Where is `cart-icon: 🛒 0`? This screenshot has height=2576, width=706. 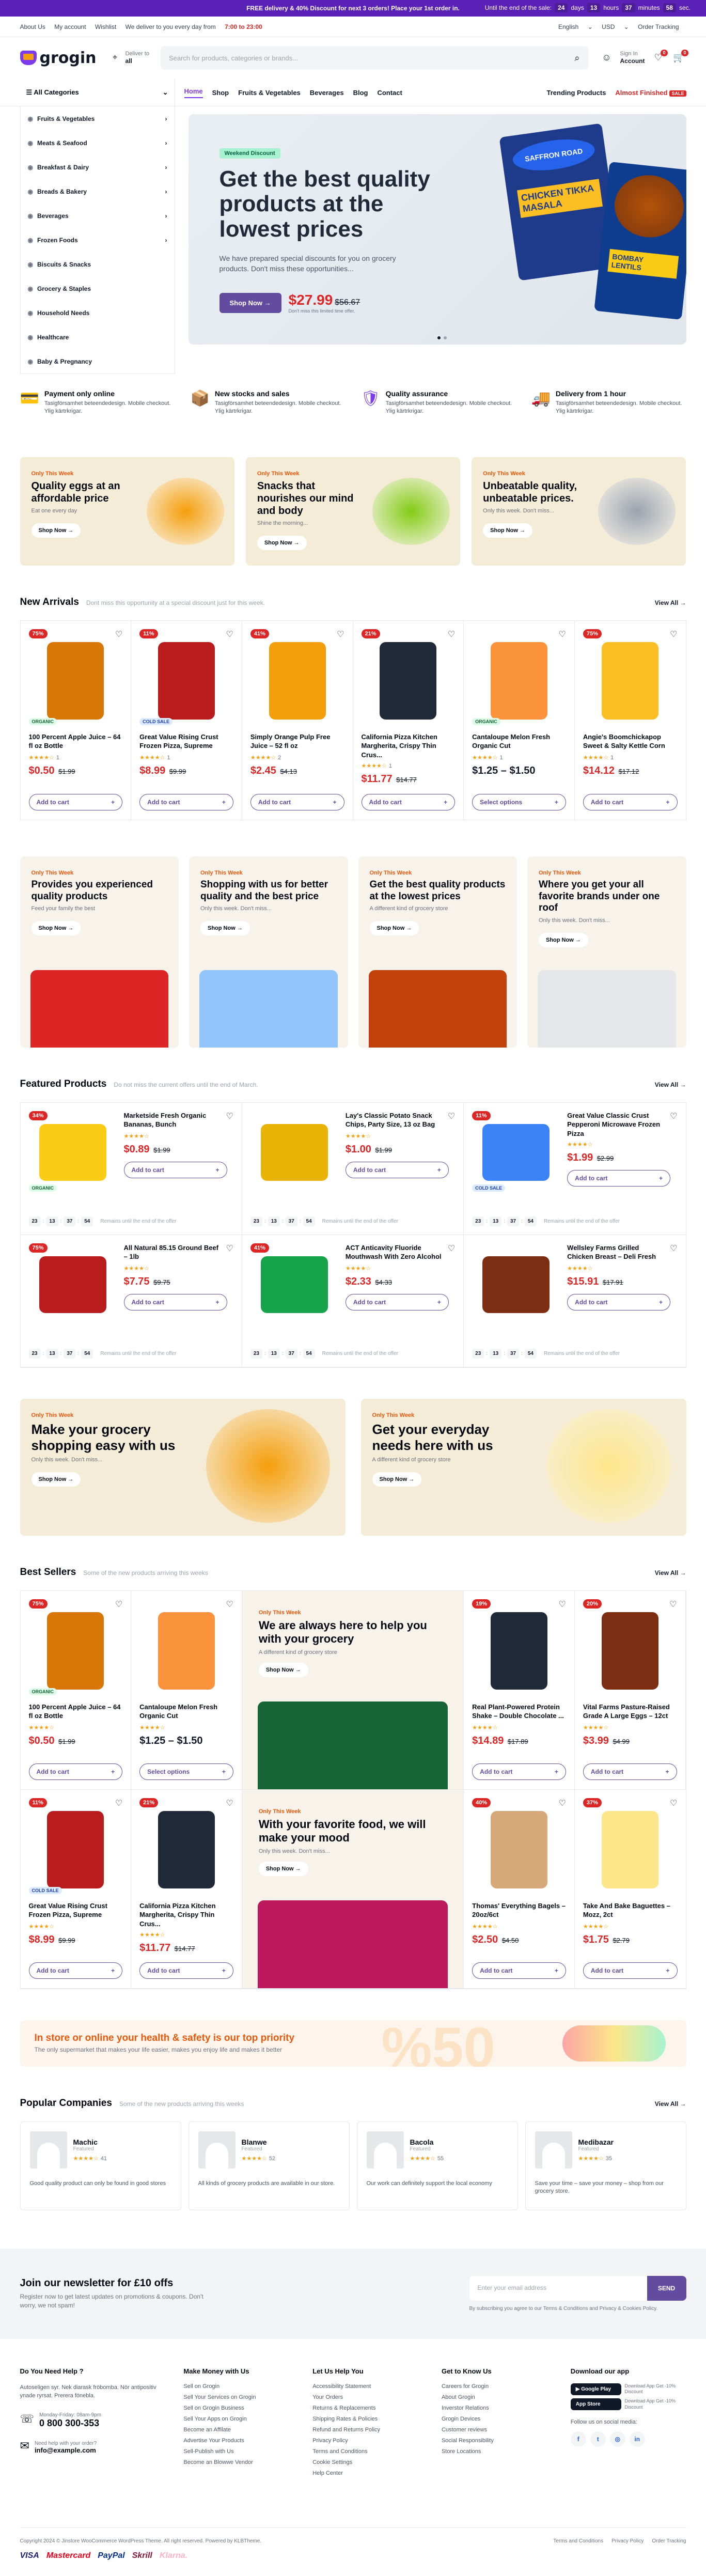 cart-icon: 🛒 0 is located at coordinates (680, 58).